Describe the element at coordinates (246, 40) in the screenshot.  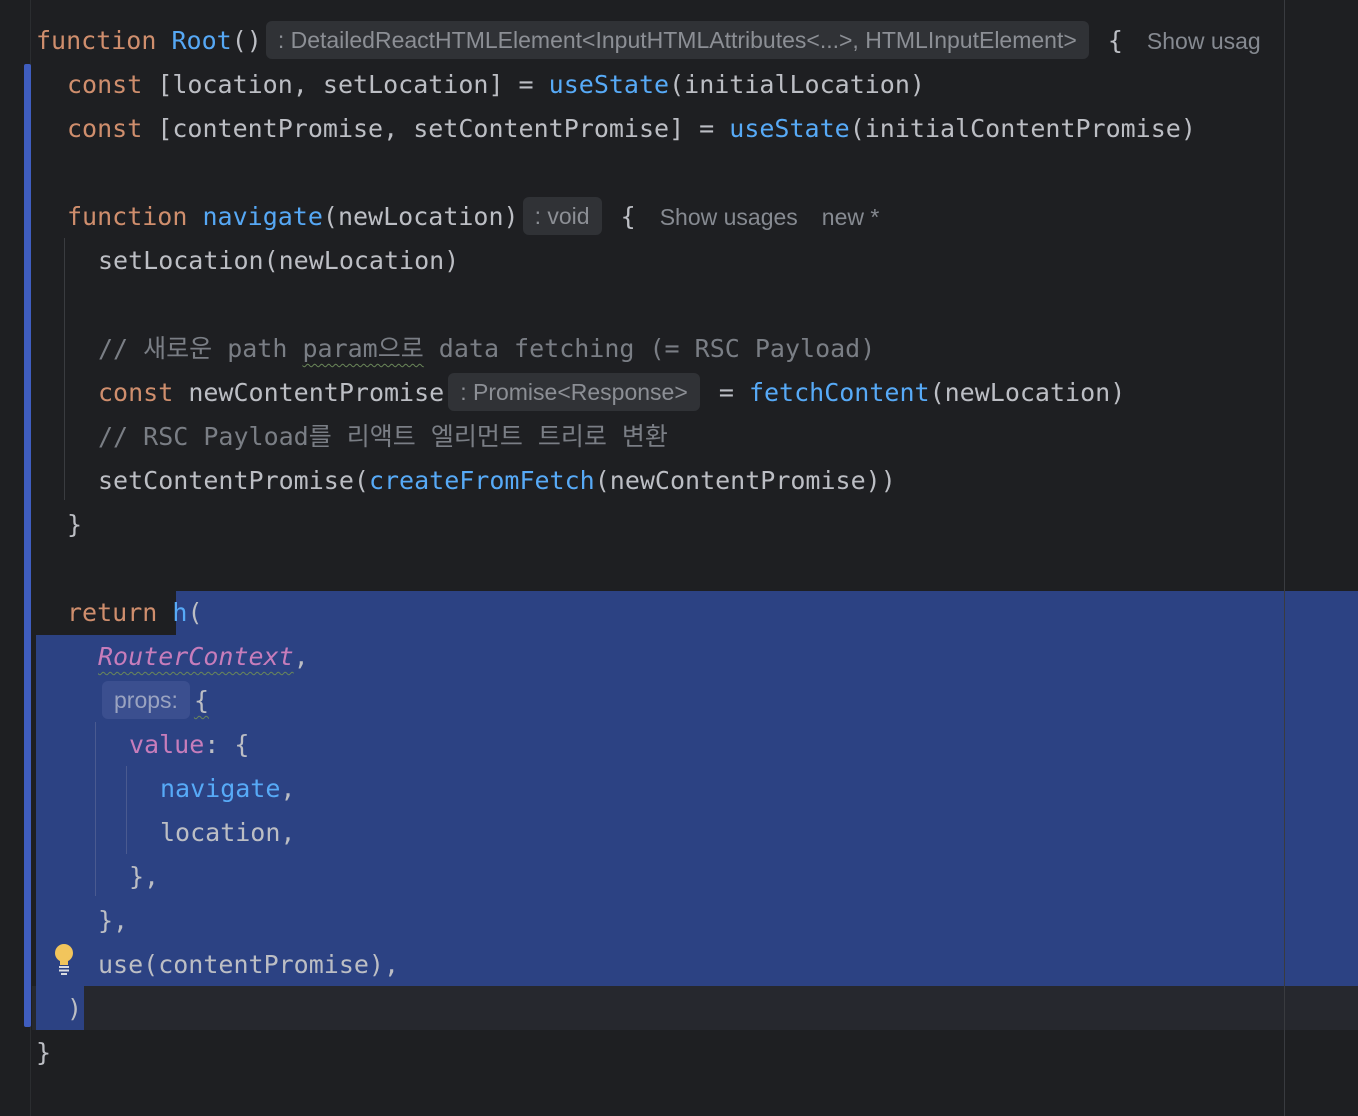
I see `punctuation: ()` at that location.